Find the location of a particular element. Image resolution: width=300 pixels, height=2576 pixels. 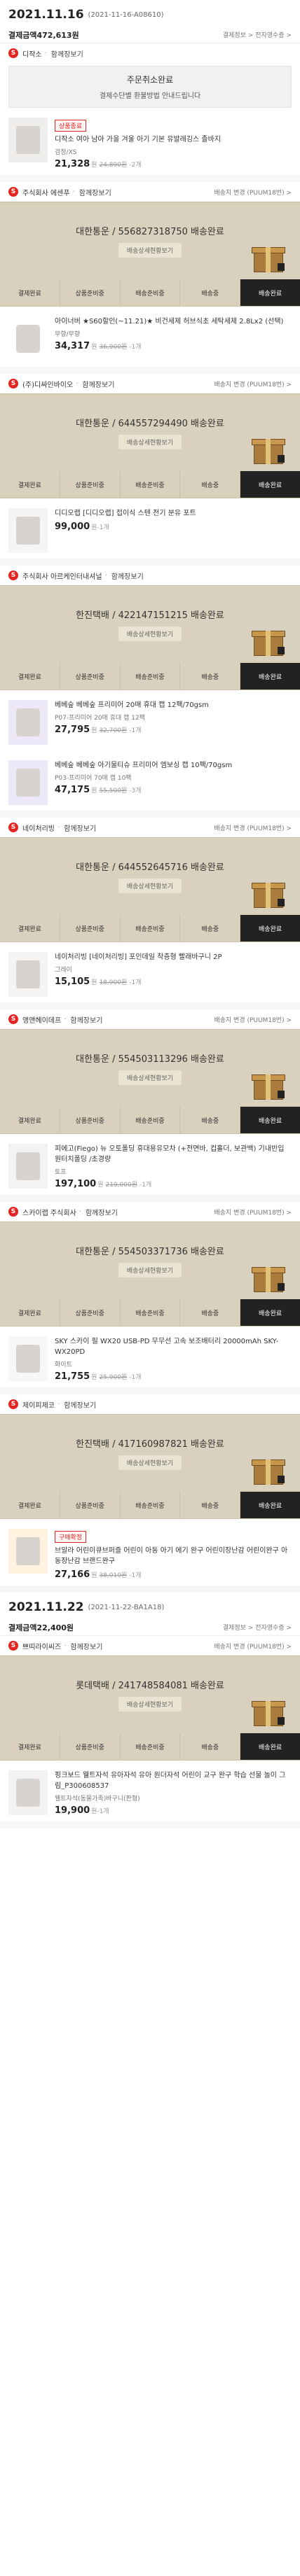

product-item: 디디오랩 [디디오랩] 접이식 스텐 전기 분유 포트 99,000 원-1개 is located at coordinates (150, 528).